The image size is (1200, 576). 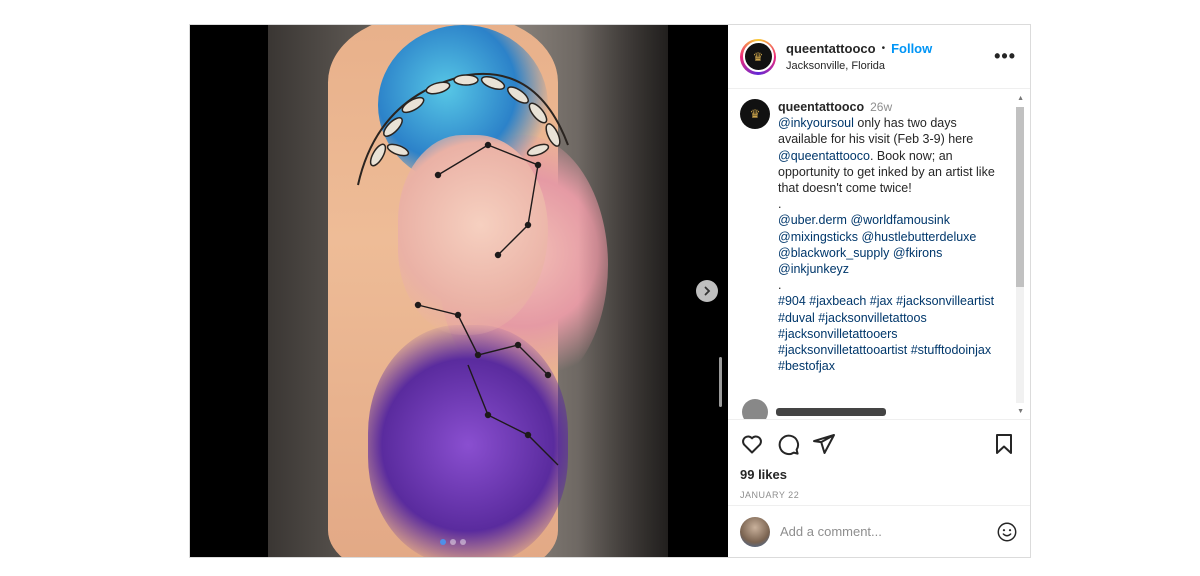 I want to click on media-scroll-indicator, so click(x=720, y=382).